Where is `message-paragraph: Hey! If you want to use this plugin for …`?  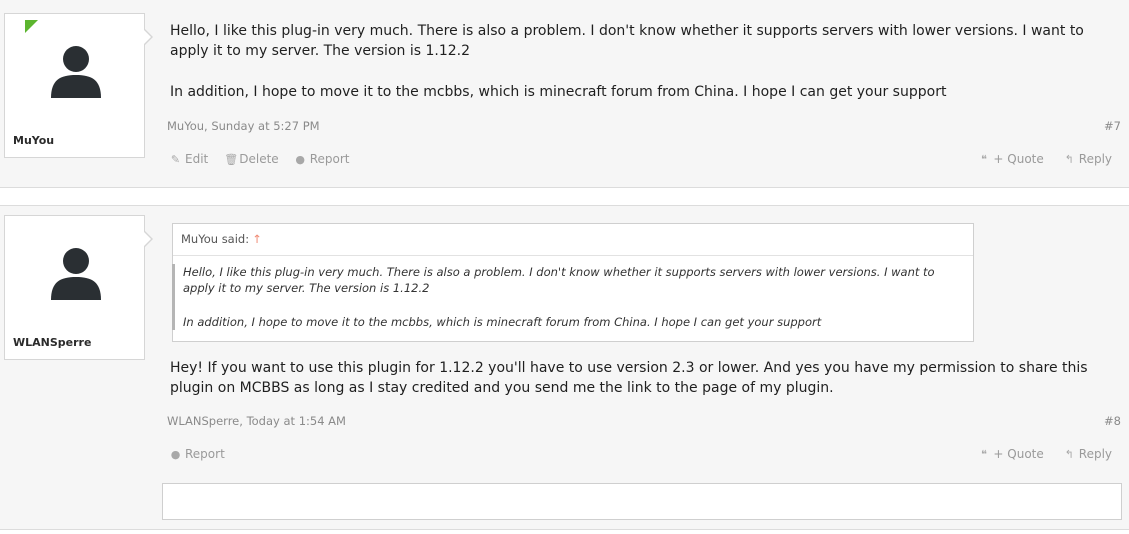 message-paragraph: Hey! If you want to use this plugin for … is located at coordinates (629, 378).